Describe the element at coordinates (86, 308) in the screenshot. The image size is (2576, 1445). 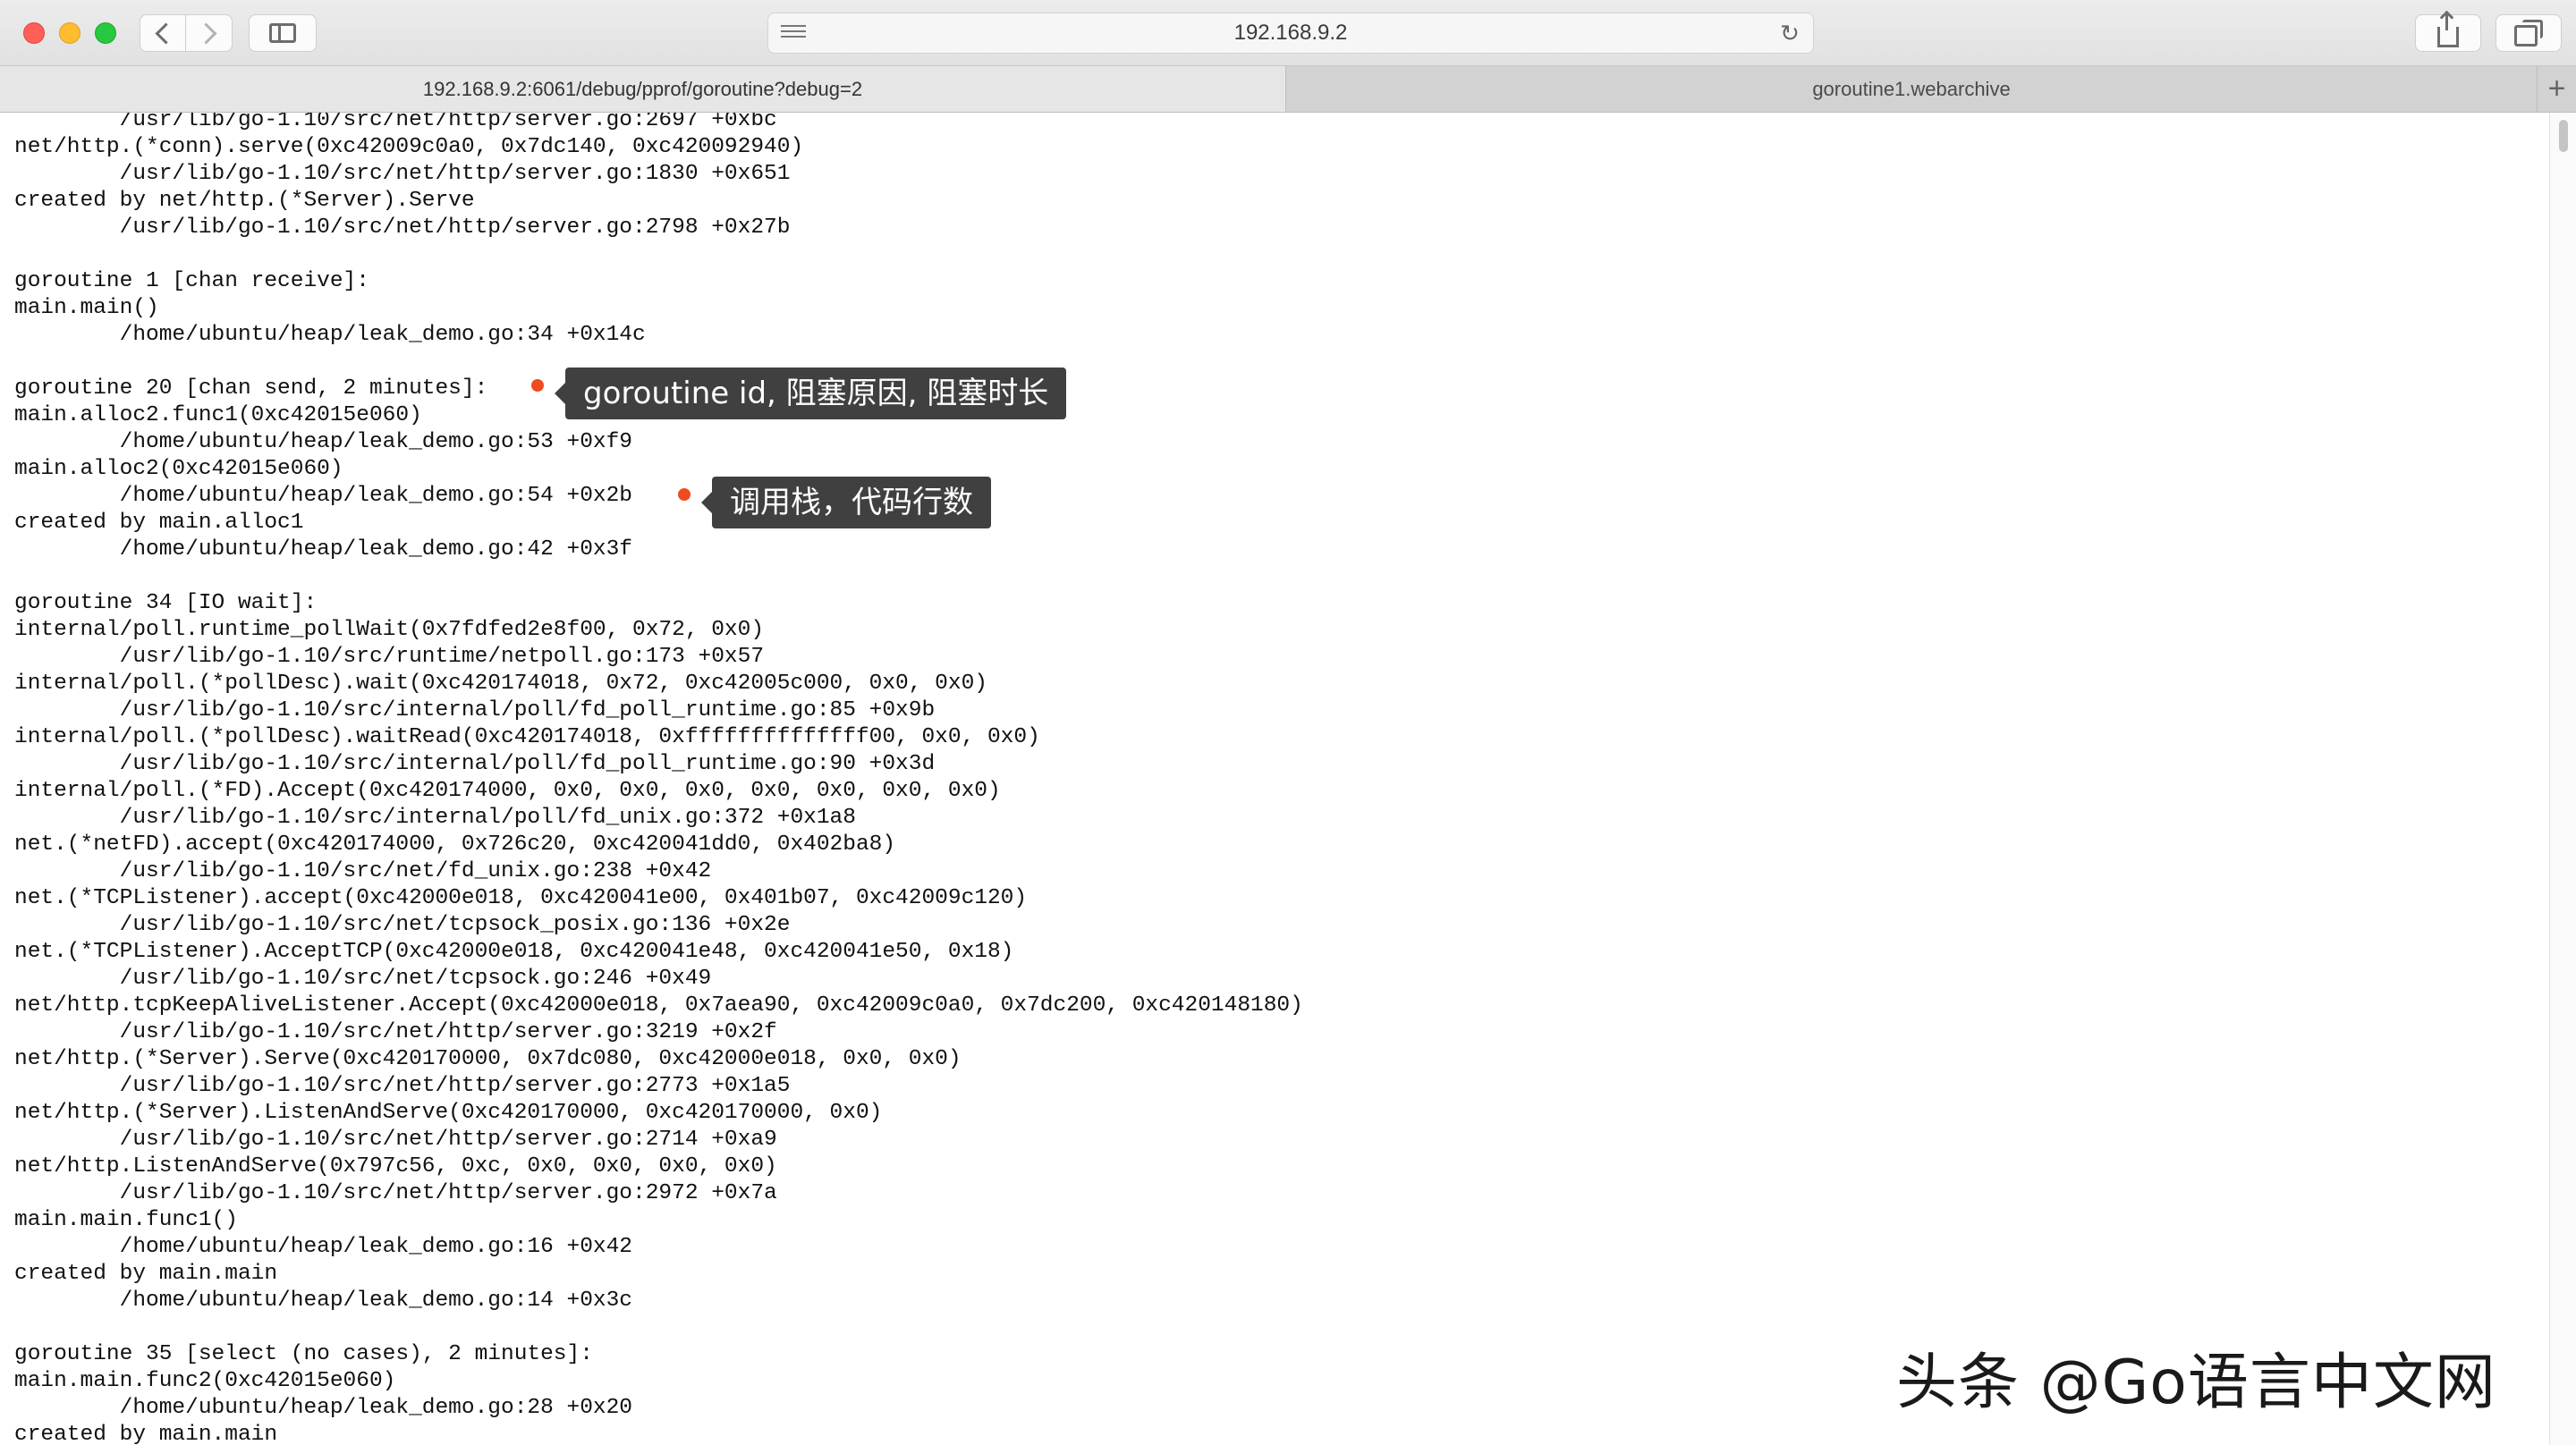
I see `code-line: main.main()` at that location.